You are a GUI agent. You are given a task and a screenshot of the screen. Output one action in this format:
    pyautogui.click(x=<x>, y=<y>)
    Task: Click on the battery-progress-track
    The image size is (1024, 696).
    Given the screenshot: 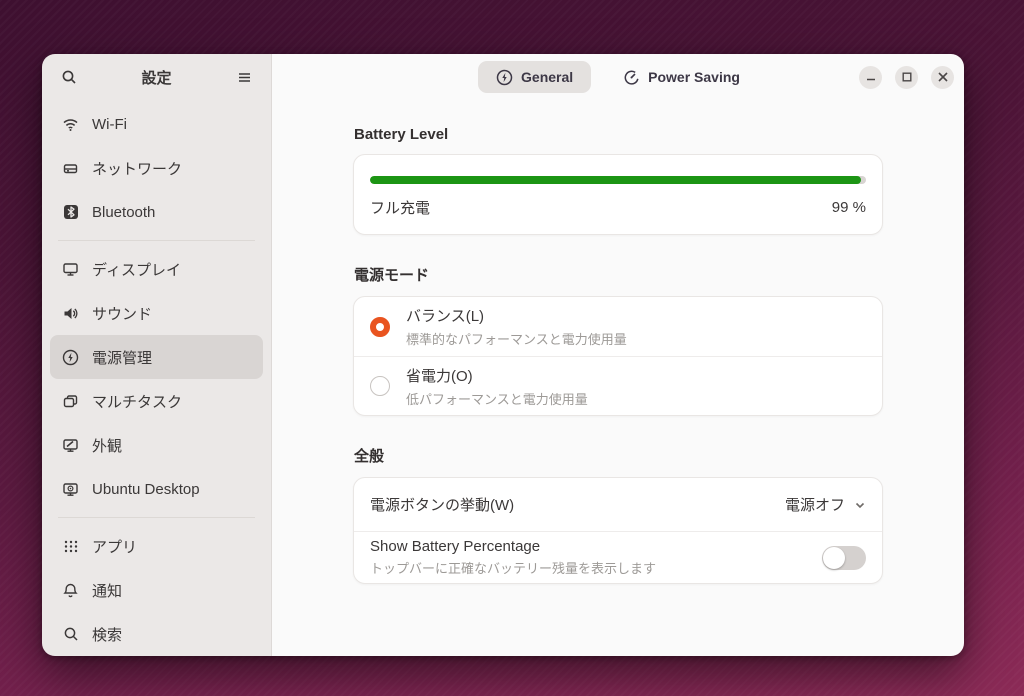 What is the action you would take?
    pyautogui.click(x=618, y=180)
    